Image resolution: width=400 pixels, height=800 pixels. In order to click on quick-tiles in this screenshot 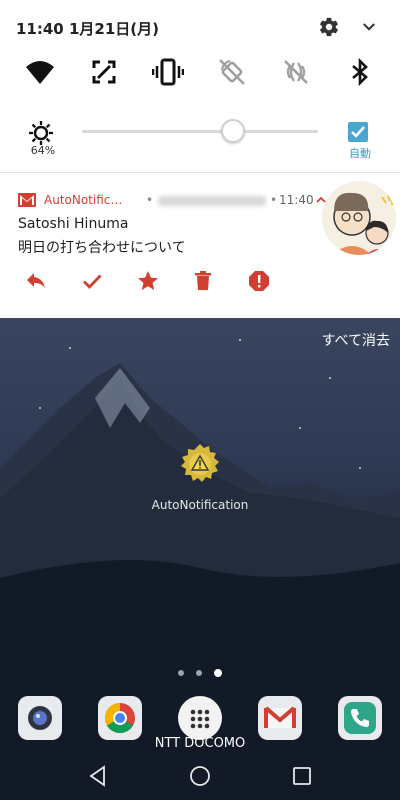, I will do `click(200, 74)`.